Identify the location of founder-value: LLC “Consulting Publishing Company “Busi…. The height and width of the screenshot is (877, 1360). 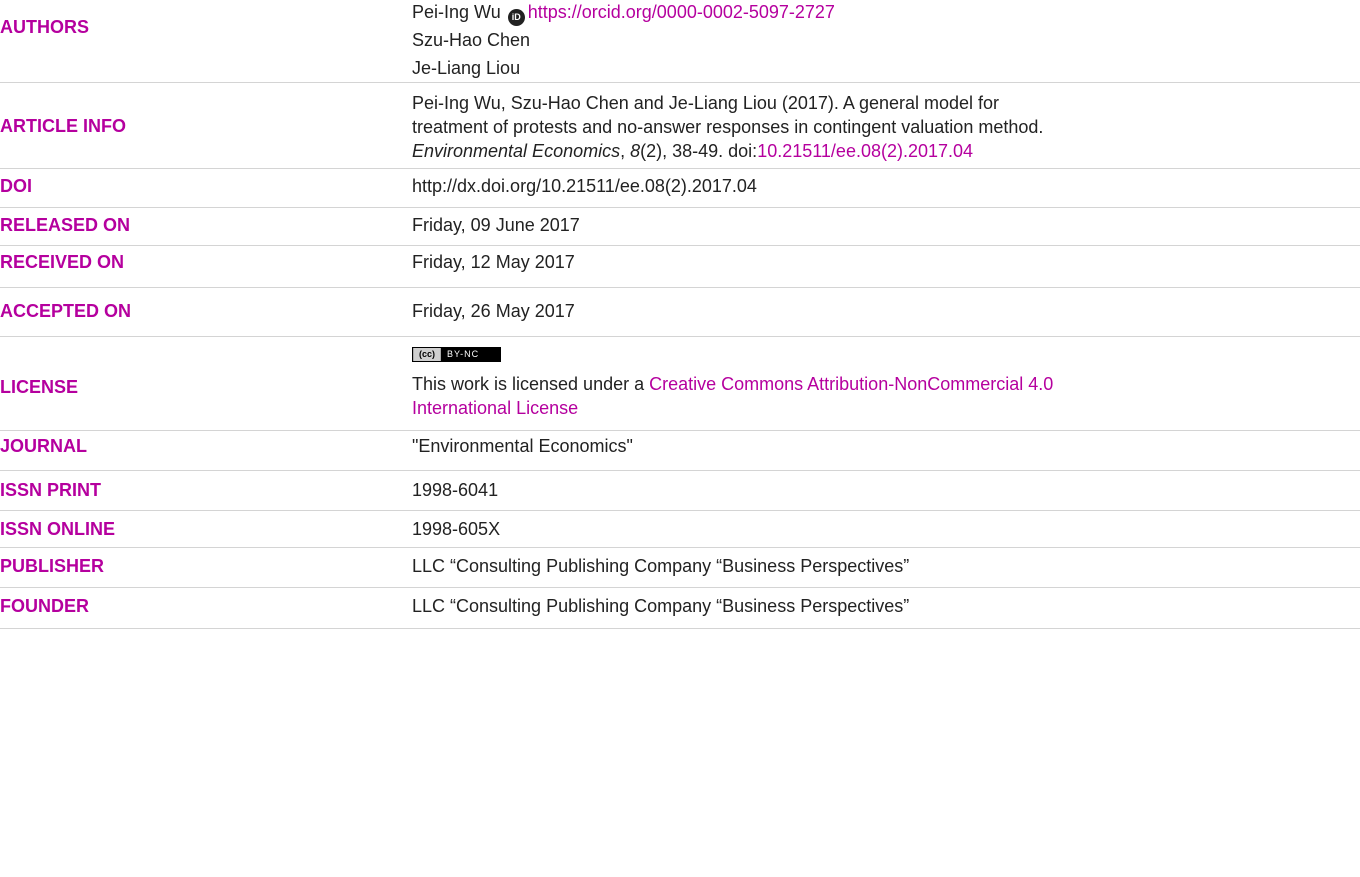
(661, 606).